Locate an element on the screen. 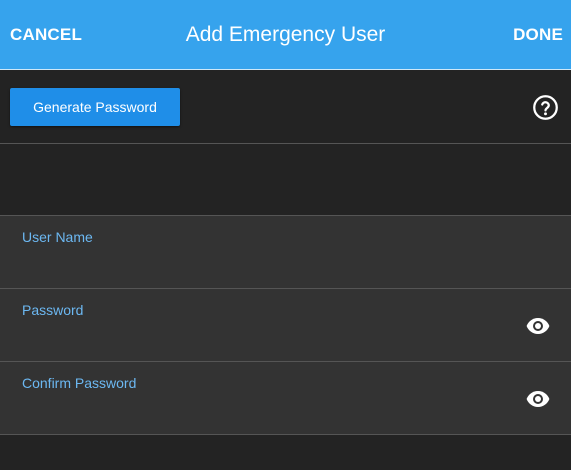 The height and width of the screenshot is (470, 571). page-title: Add Emergency User is located at coordinates (285, 34).